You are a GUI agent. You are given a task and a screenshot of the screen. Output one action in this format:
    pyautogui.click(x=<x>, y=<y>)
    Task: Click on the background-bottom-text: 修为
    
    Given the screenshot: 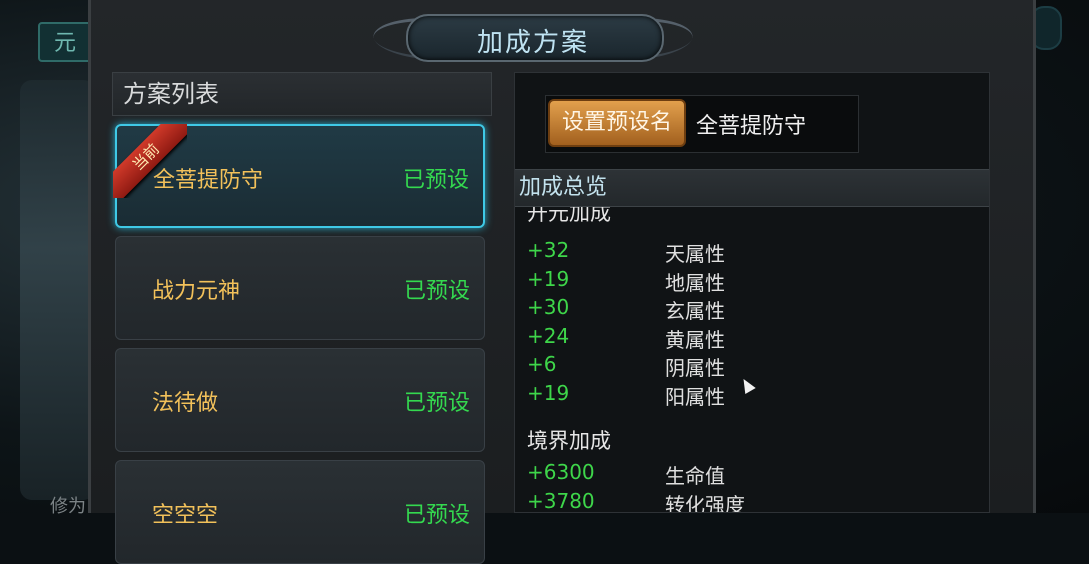 What is the action you would take?
    pyautogui.click(x=68, y=506)
    